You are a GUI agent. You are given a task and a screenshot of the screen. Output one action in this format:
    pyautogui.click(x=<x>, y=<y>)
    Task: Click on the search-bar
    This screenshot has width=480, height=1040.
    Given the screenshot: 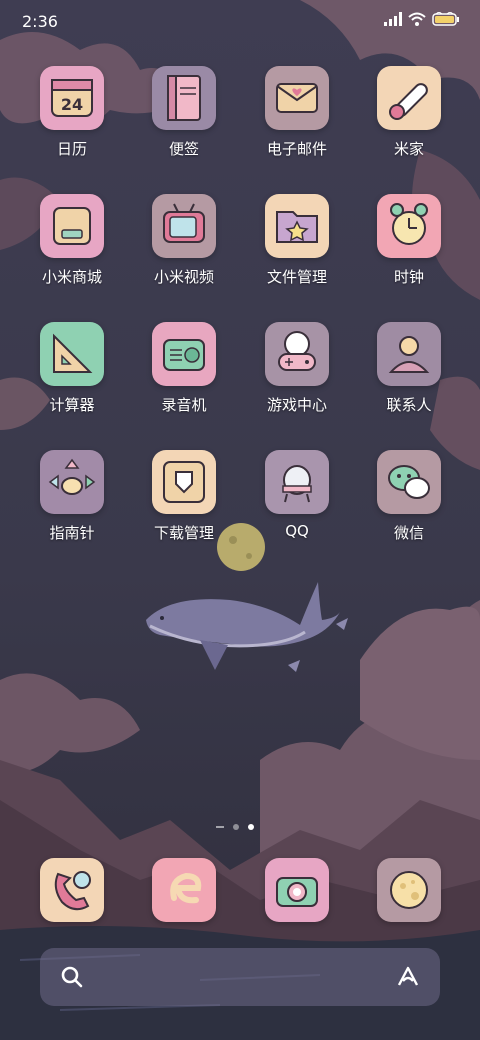 What is the action you would take?
    pyautogui.click(x=240, y=977)
    